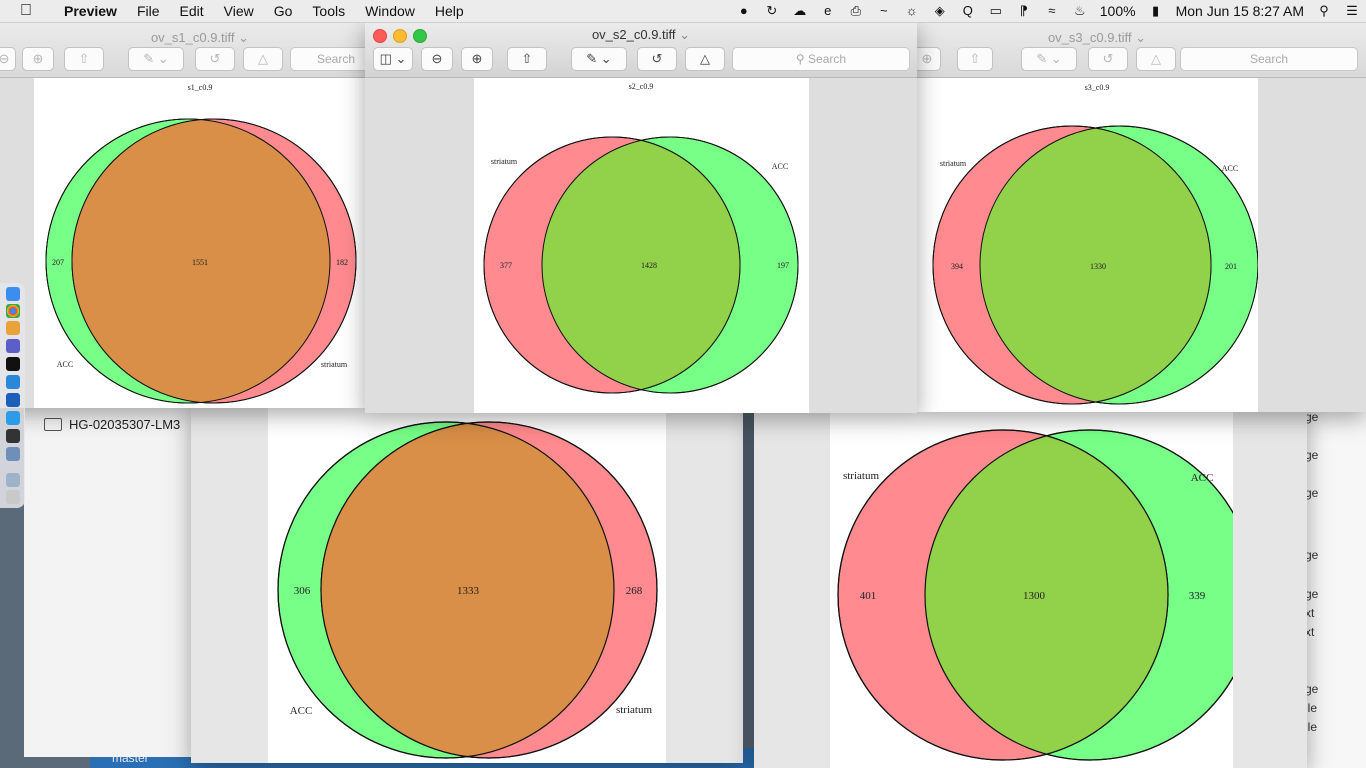  Describe the element at coordinates (1095, 244) in the screenshot. I see `venn-diagram: s3_c0.9 394 1330 201 striatum ACC` at that location.